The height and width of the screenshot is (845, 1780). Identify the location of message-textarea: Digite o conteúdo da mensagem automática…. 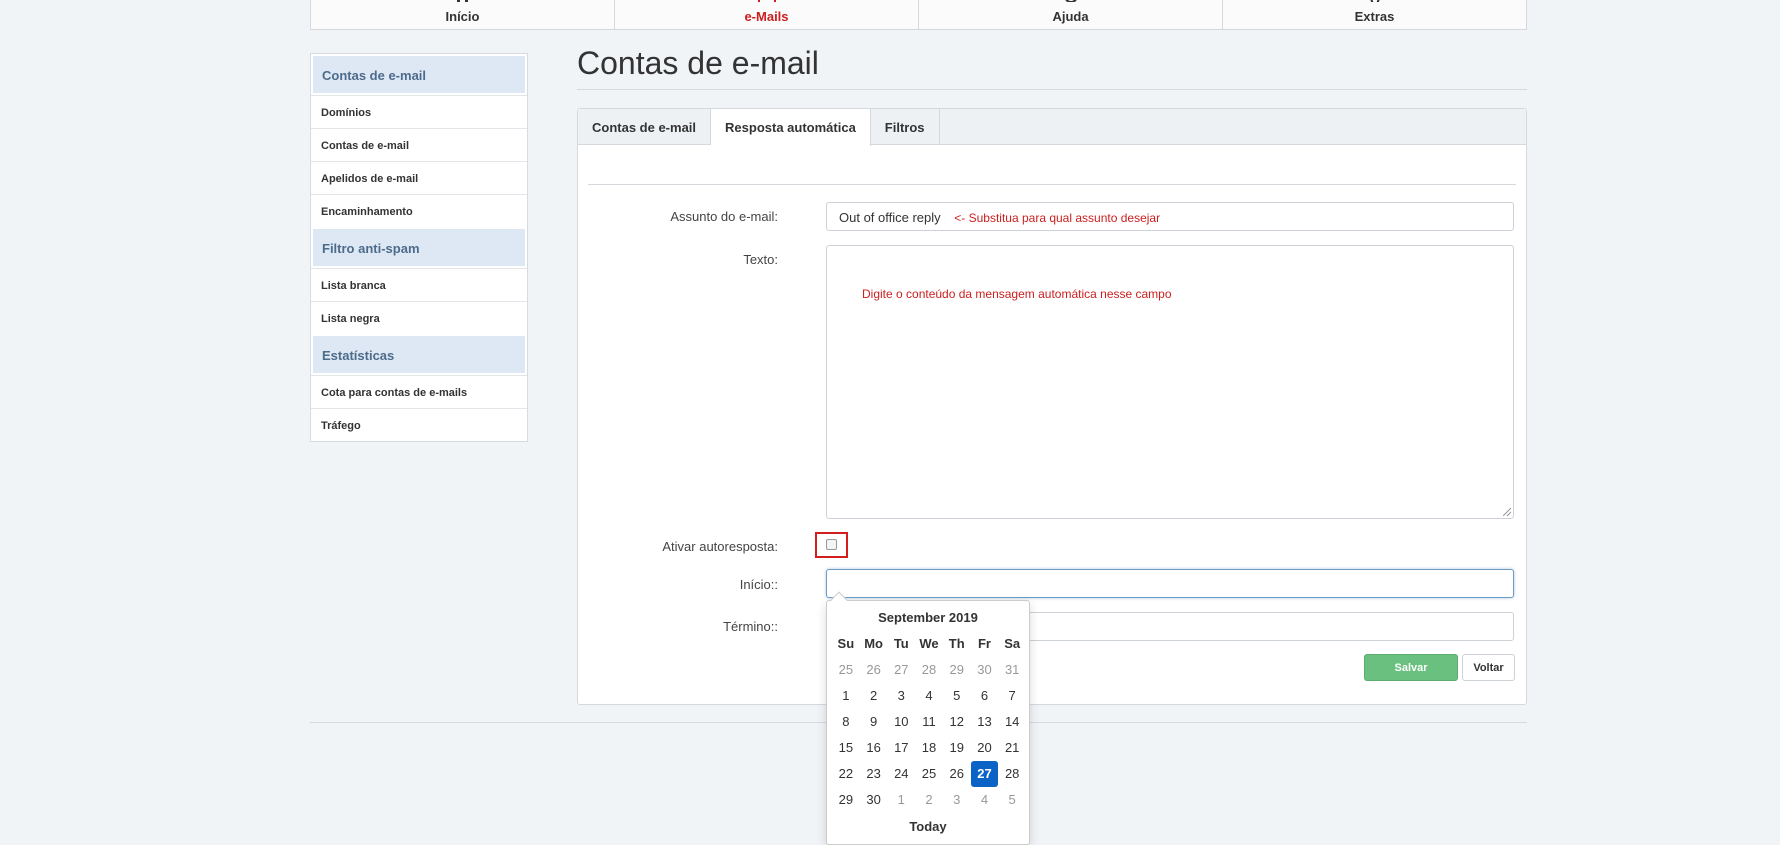
(1170, 382).